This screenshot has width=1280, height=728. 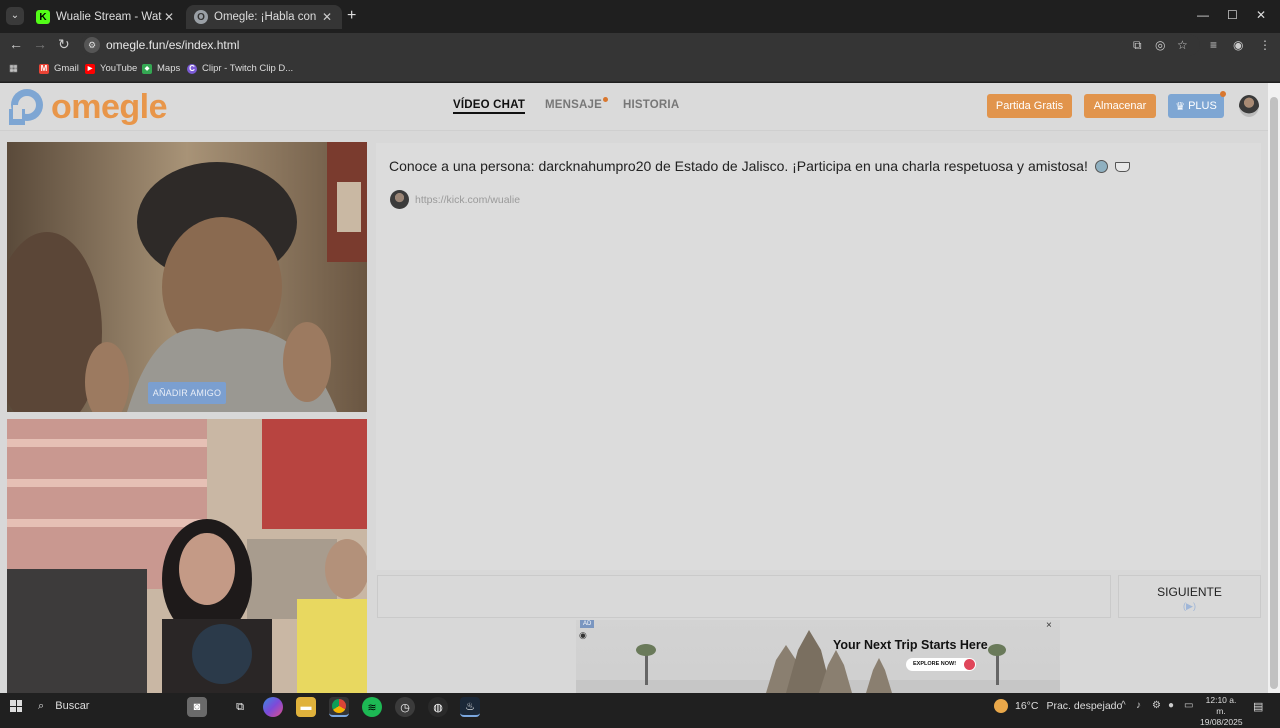 What do you see at coordinates (1137, 45) in the screenshot?
I see `cast-icon: ⧉` at bounding box center [1137, 45].